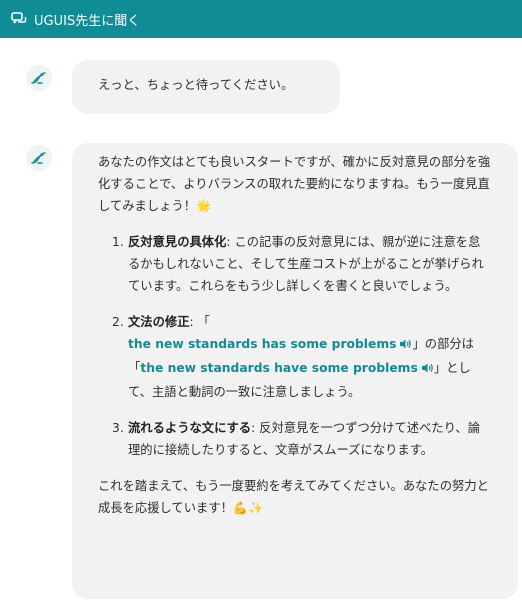 This screenshot has width=522, height=611. What do you see at coordinates (190, 428) in the screenshot?
I see `item-title: 流れるような文にする` at bounding box center [190, 428].